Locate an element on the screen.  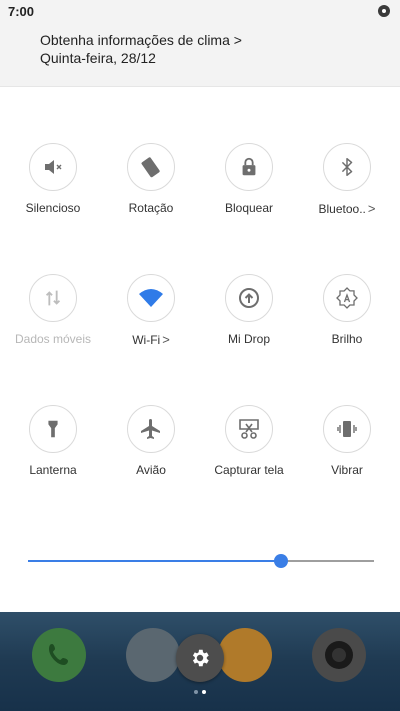
tile-rotacao: Rotação is located at coordinates (151, 179).